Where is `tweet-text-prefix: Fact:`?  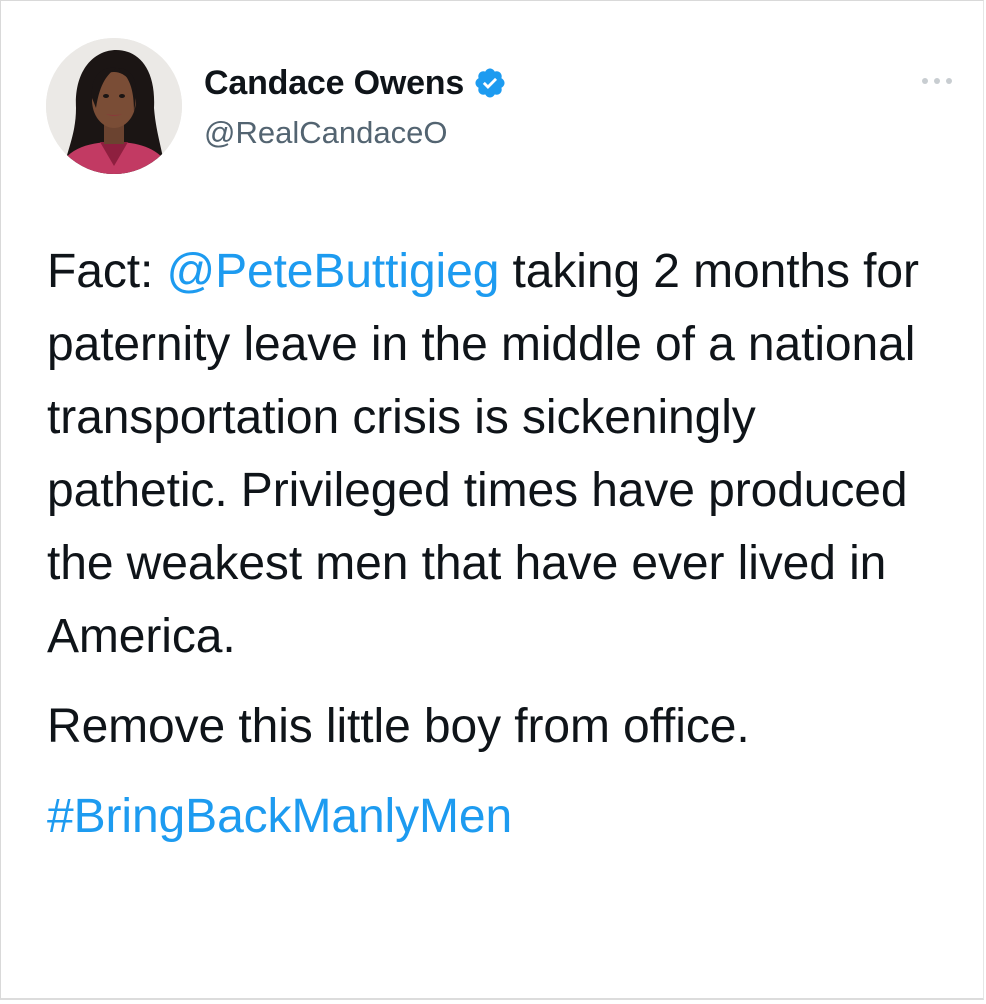
tweet-text-prefix: Fact: is located at coordinates (107, 271).